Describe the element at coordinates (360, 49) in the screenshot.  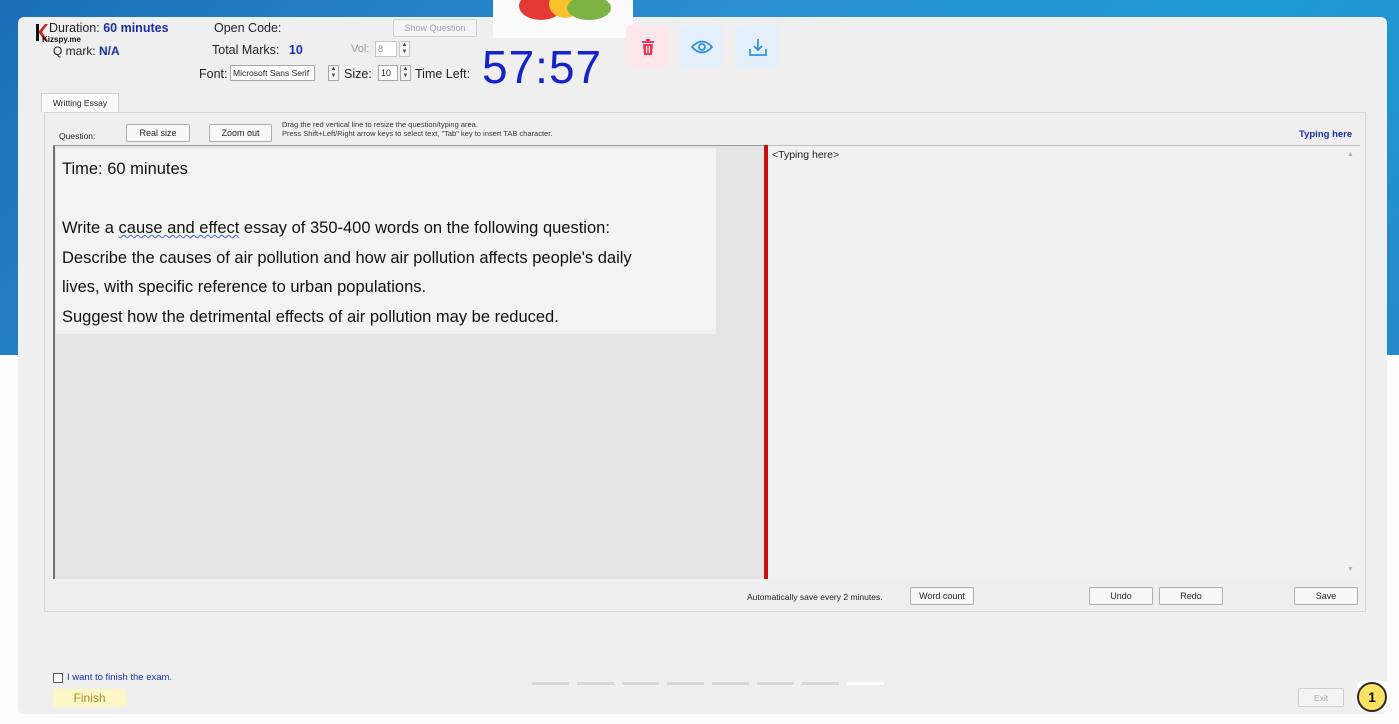
I see `vol-label: Vol:` at that location.